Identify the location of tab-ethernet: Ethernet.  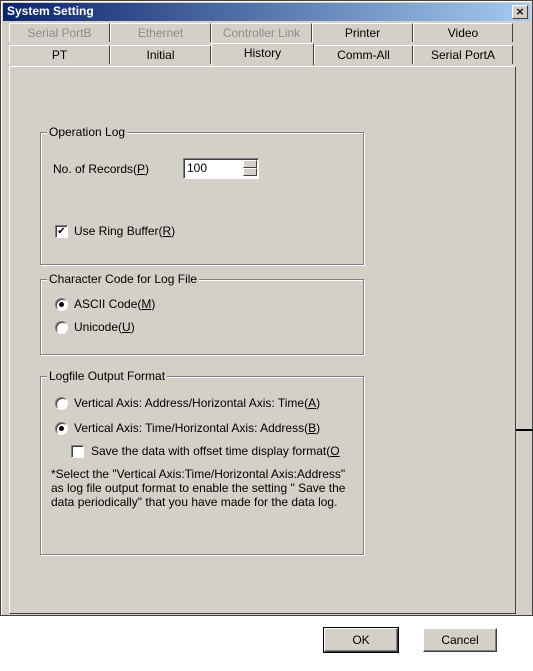
(160, 32).